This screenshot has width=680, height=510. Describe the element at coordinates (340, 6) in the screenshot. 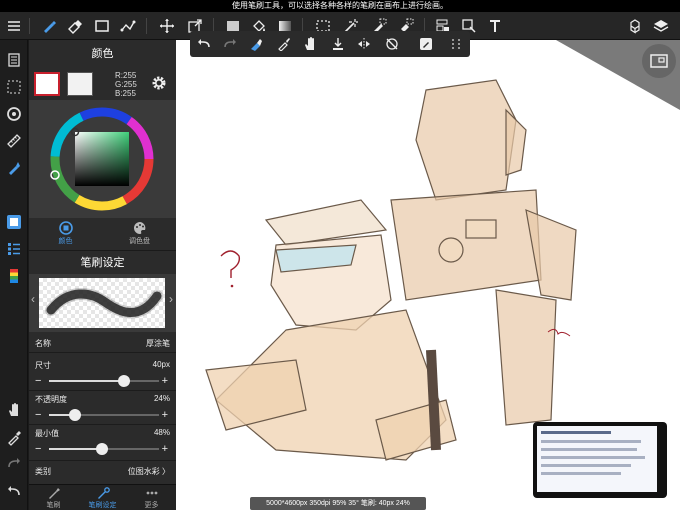

I see `tool-hint-bar: 使用笔刷工具，可以选择各种各样的笔刷在画布上进行绘画。` at that location.